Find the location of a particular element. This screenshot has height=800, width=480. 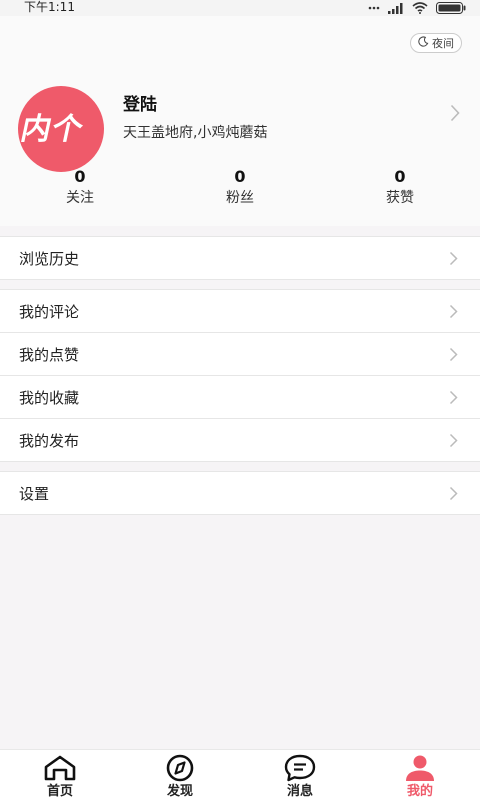

ellipsis-icon is located at coordinates (374, 8).